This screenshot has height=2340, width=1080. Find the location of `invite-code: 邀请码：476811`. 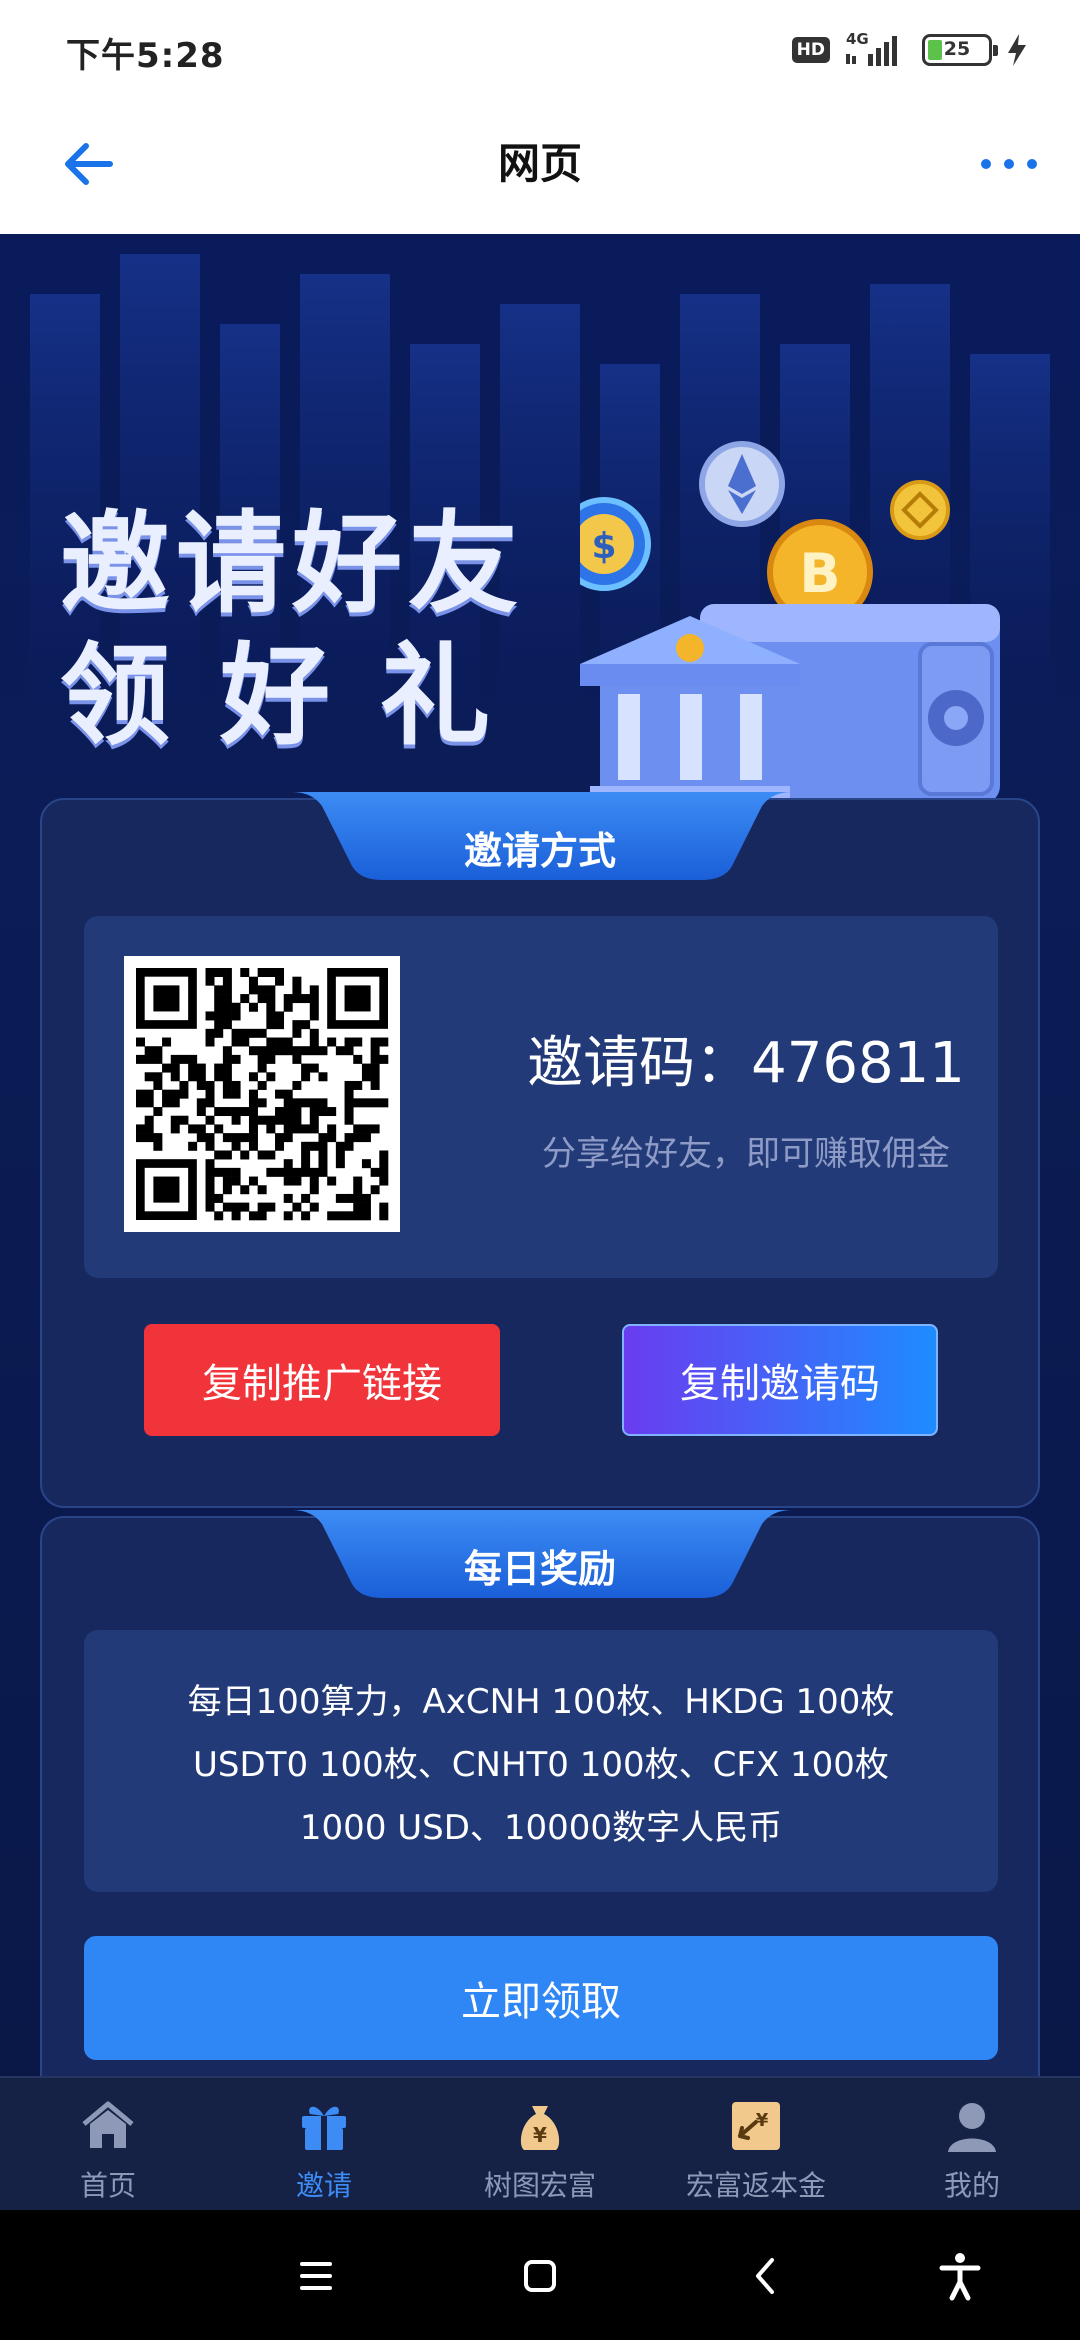

invite-code: 邀请码：476811 is located at coordinates (746, 1063).